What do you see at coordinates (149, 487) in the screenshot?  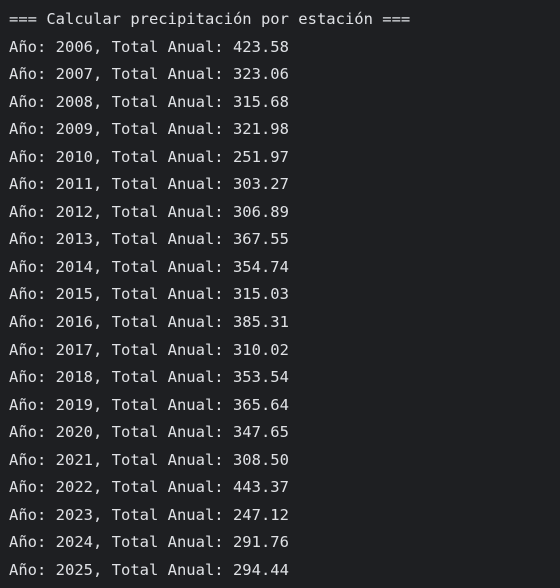 I see `console-line: Año: 2022, Total Anual: 443.37` at bounding box center [149, 487].